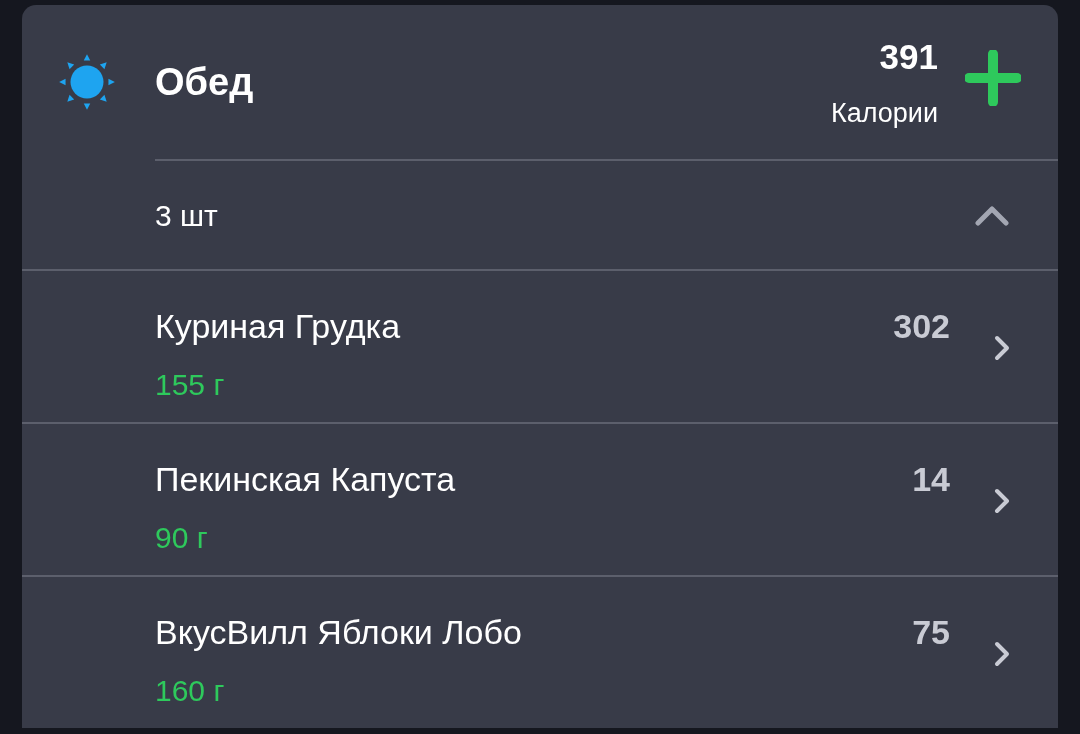 The height and width of the screenshot is (734, 1080). I want to click on food-name: ВкусВилл Яблоки Лобо, so click(338, 632).